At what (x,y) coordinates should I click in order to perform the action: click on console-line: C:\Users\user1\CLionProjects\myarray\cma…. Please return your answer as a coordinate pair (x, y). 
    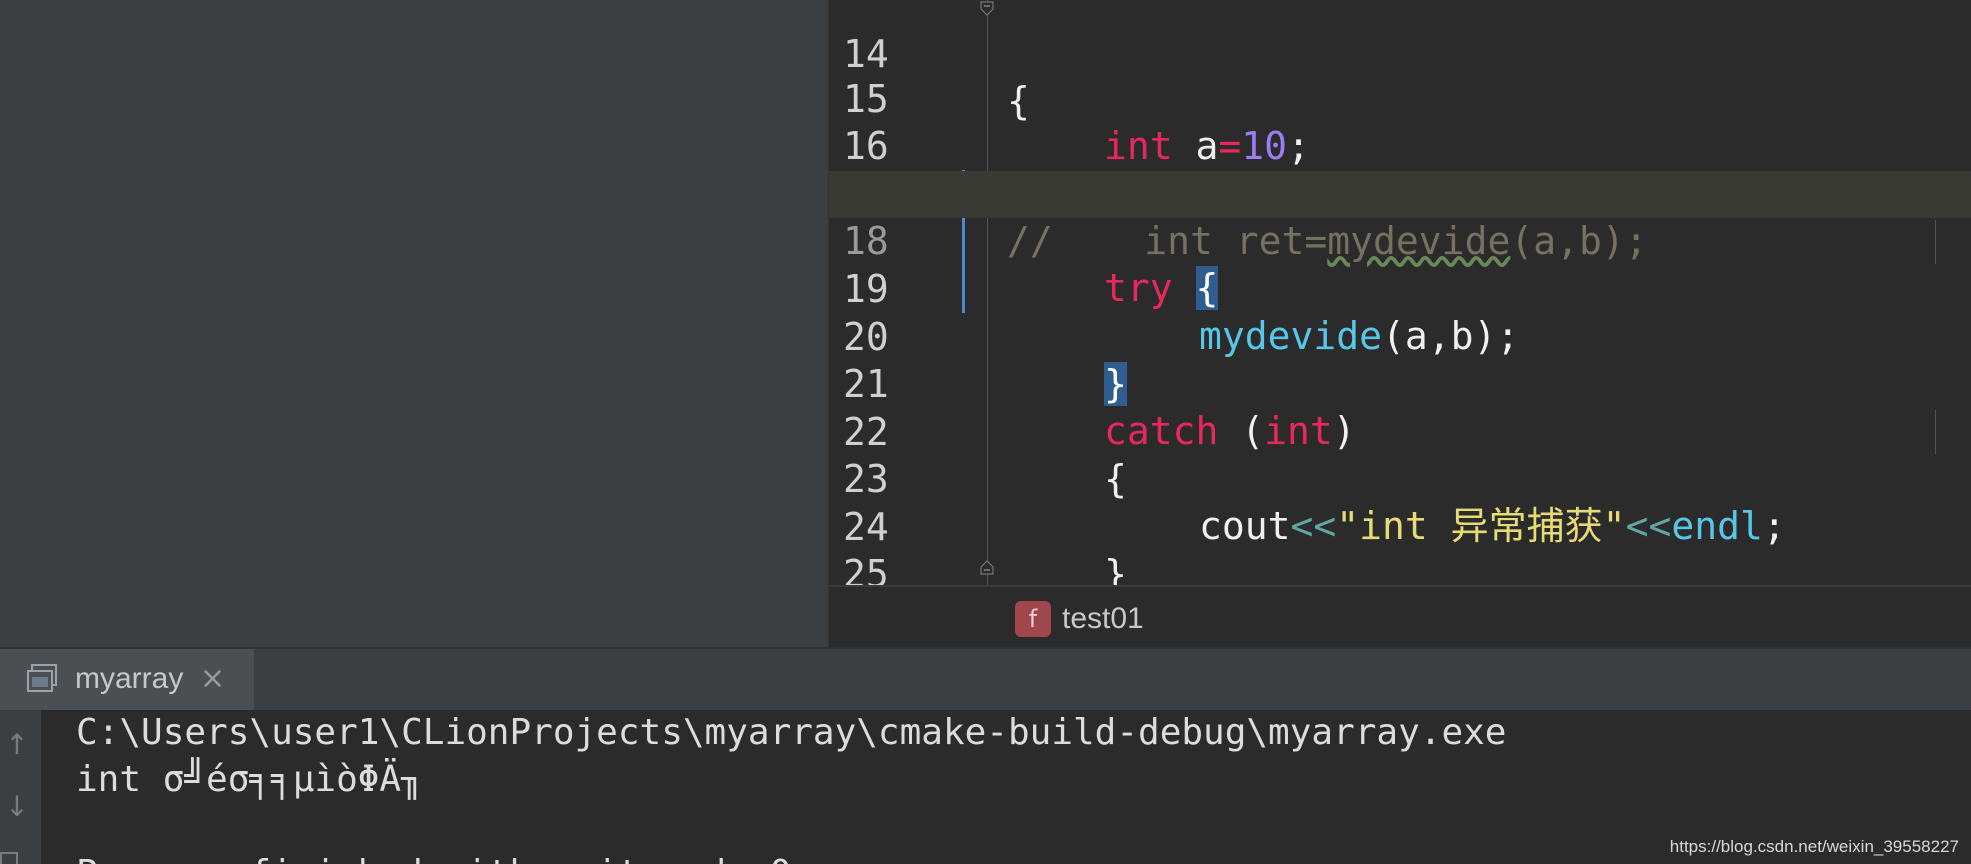
    Looking at the image, I should click on (791, 732).